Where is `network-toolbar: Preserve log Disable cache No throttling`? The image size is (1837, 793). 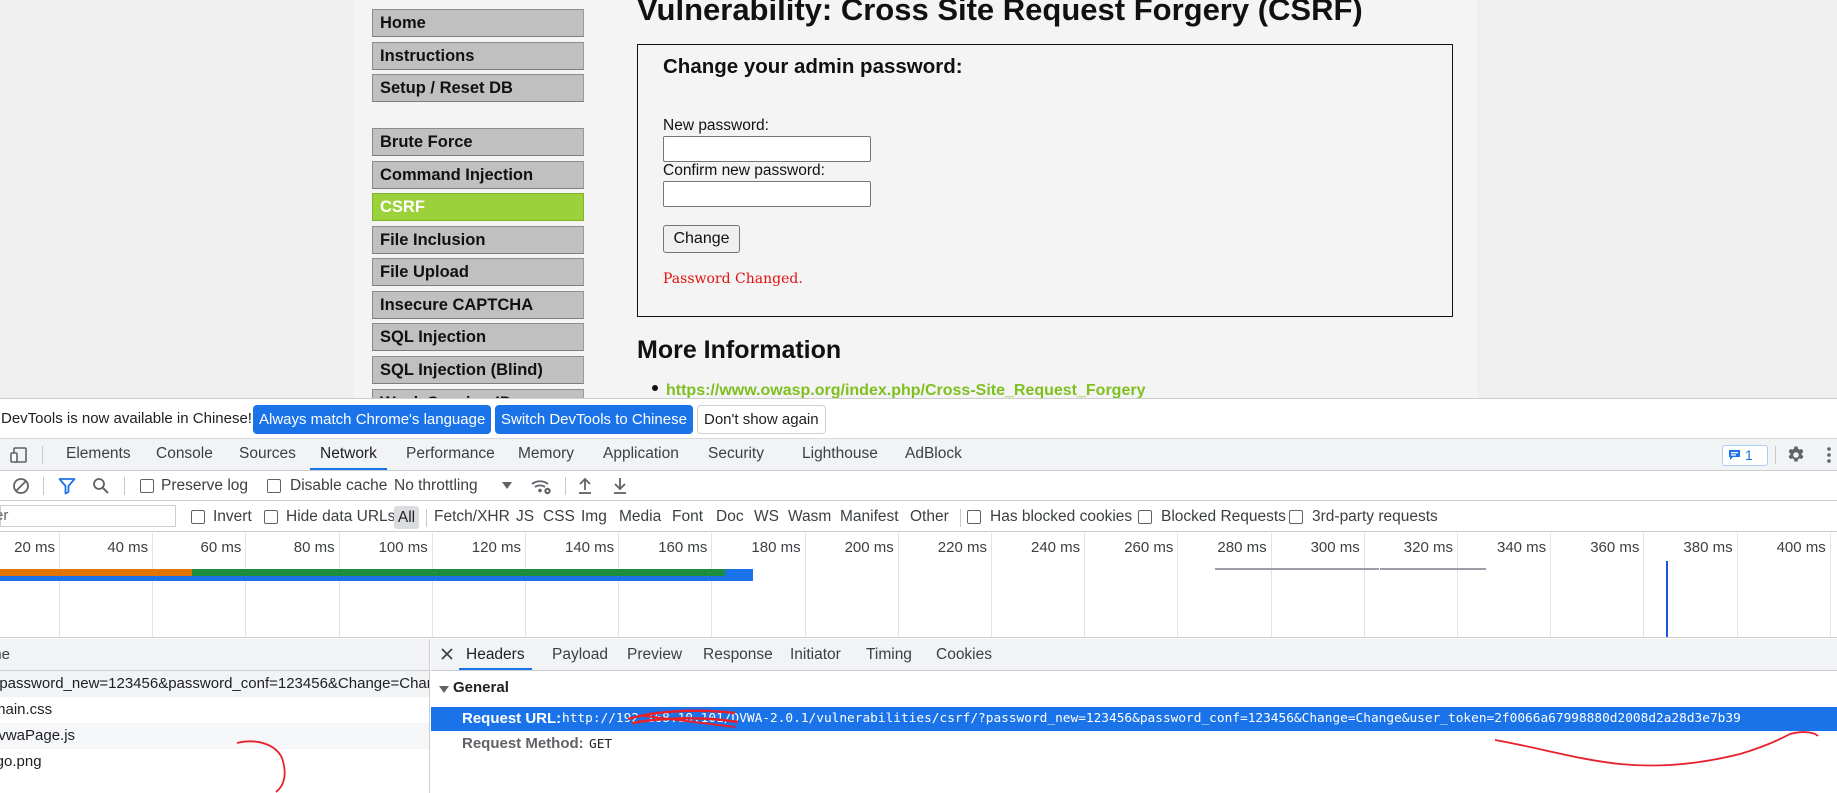
network-toolbar: Preserve log Disable cache No throttling is located at coordinates (918, 486).